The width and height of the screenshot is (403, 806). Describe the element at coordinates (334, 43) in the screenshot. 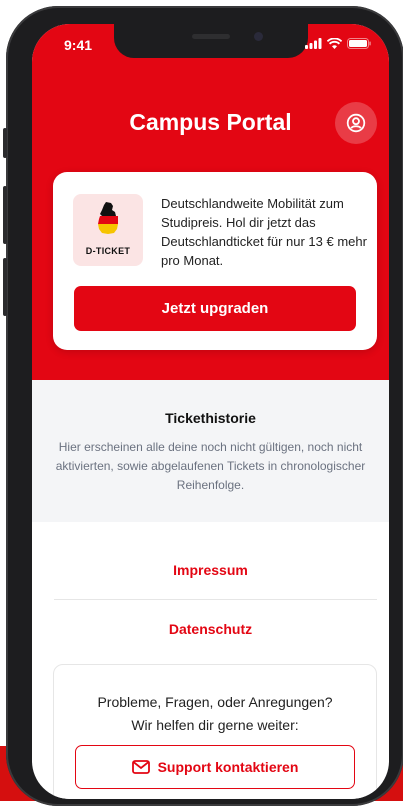

I see `wifi-icon` at that location.